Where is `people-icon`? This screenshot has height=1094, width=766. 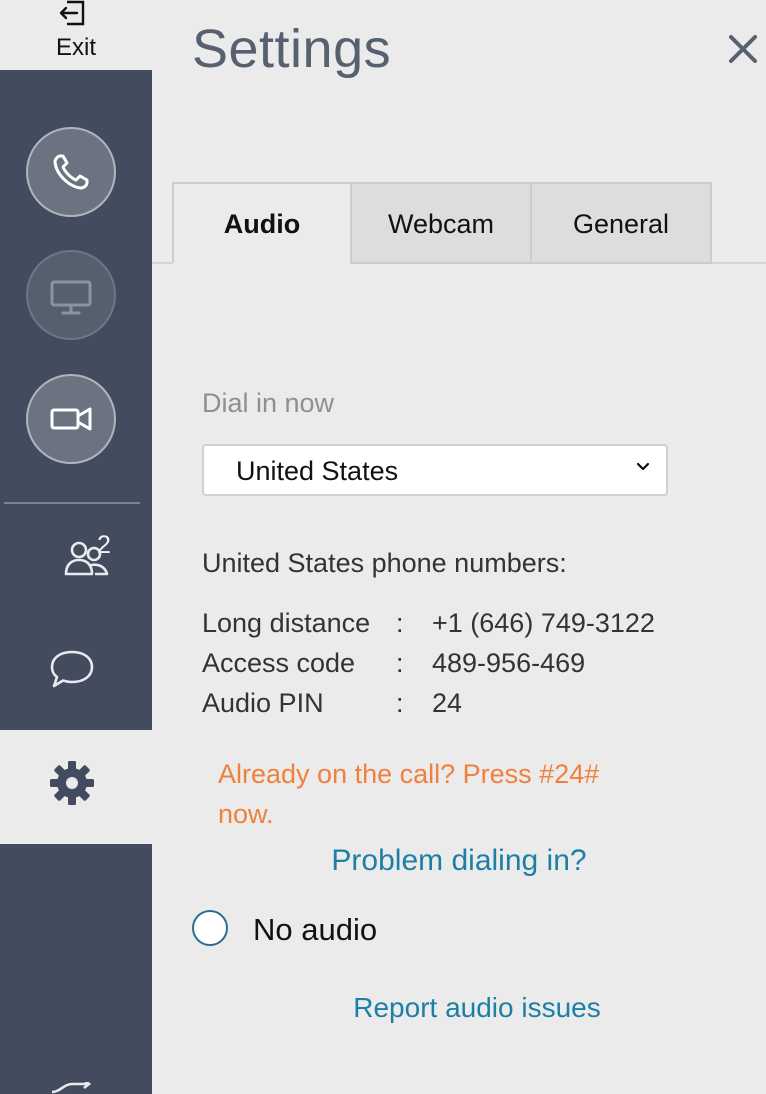
people-icon is located at coordinates (88, 558).